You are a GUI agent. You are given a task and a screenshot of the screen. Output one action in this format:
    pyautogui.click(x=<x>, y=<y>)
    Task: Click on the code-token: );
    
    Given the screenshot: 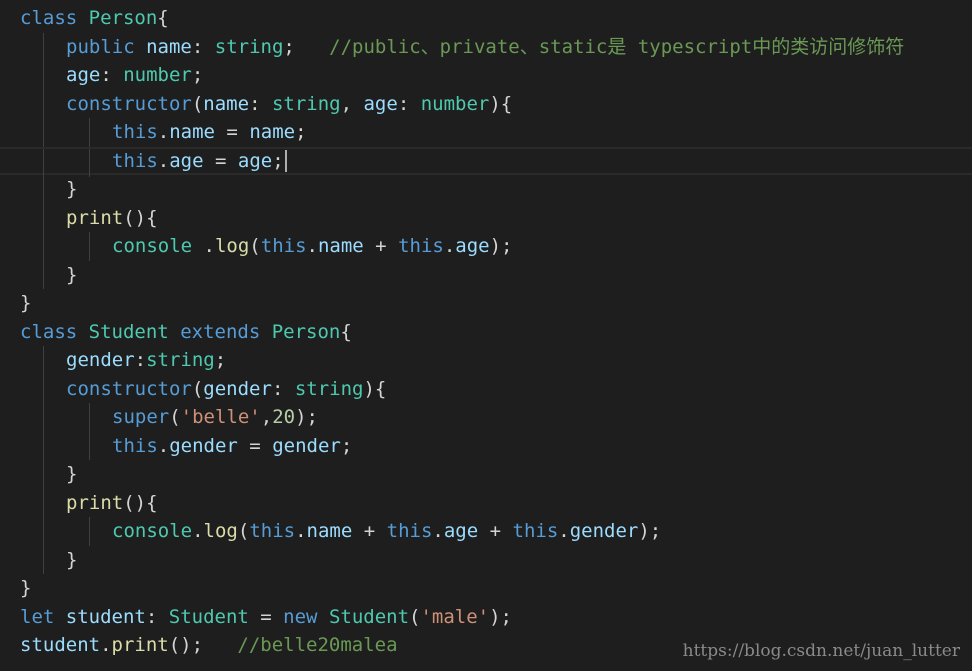 What is the action you would take?
    pyautogui.click(x=501, y=246)
    